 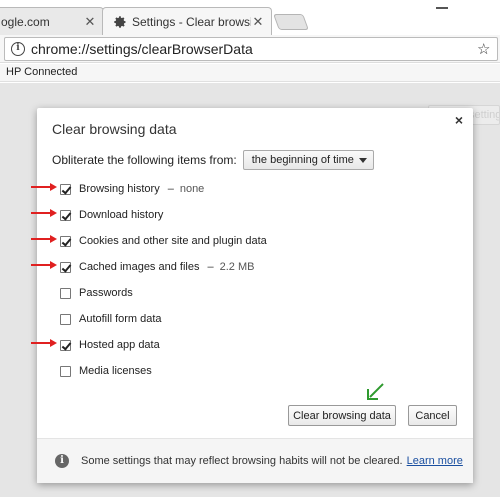 What do you see at coordinates (65, 189) in the screenshot?
I see `browsing-history-checkbox` at bounding box center [65, 189].